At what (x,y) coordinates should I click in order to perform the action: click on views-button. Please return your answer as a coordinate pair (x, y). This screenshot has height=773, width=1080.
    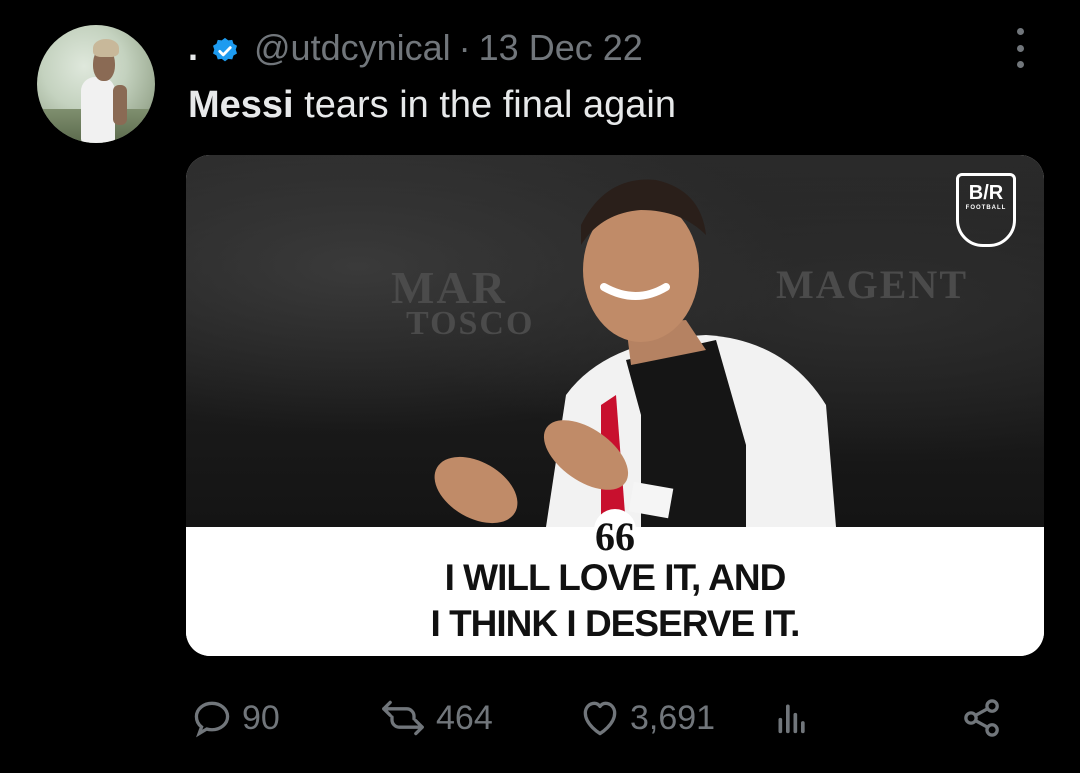
    Looking at the image, I should click on (796, 718).